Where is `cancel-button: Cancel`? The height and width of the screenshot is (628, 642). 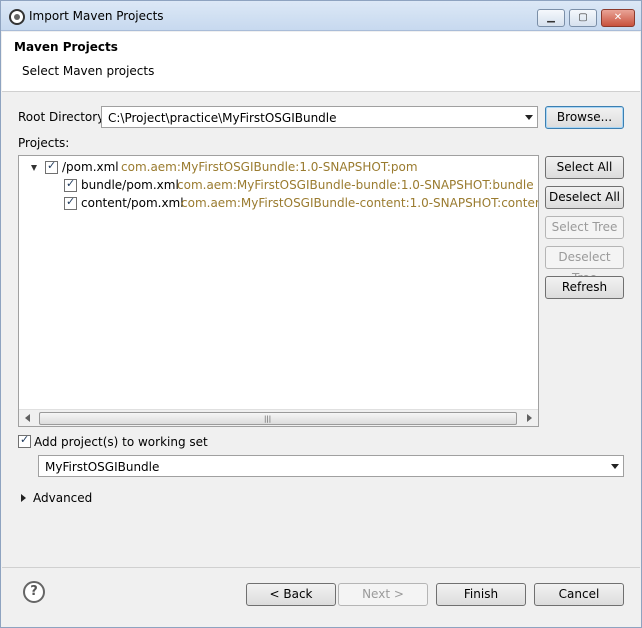 cancel-button: Cancel is located at coordinates (579, 594).